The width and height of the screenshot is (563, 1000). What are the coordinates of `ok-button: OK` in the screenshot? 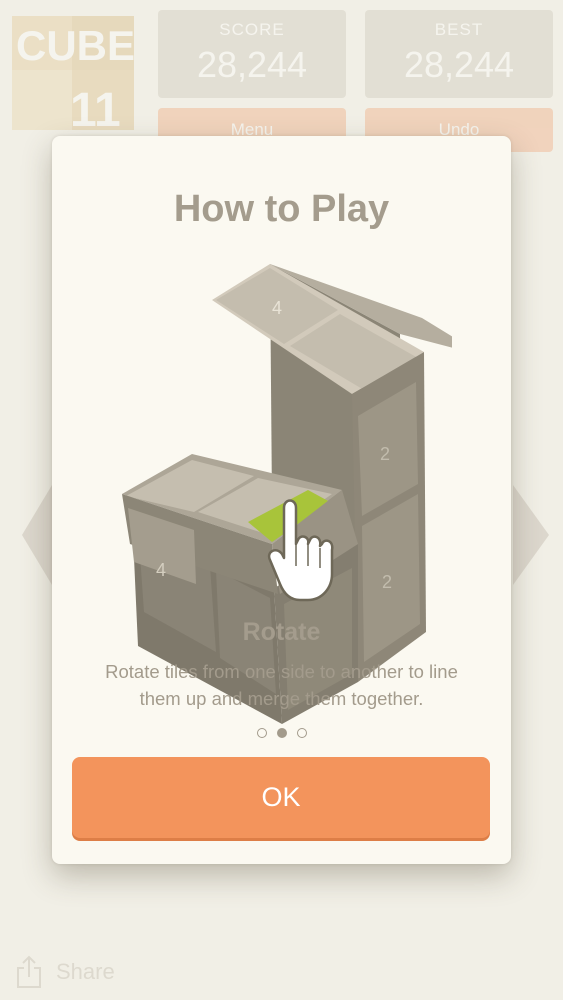 It's located at (281, 797).